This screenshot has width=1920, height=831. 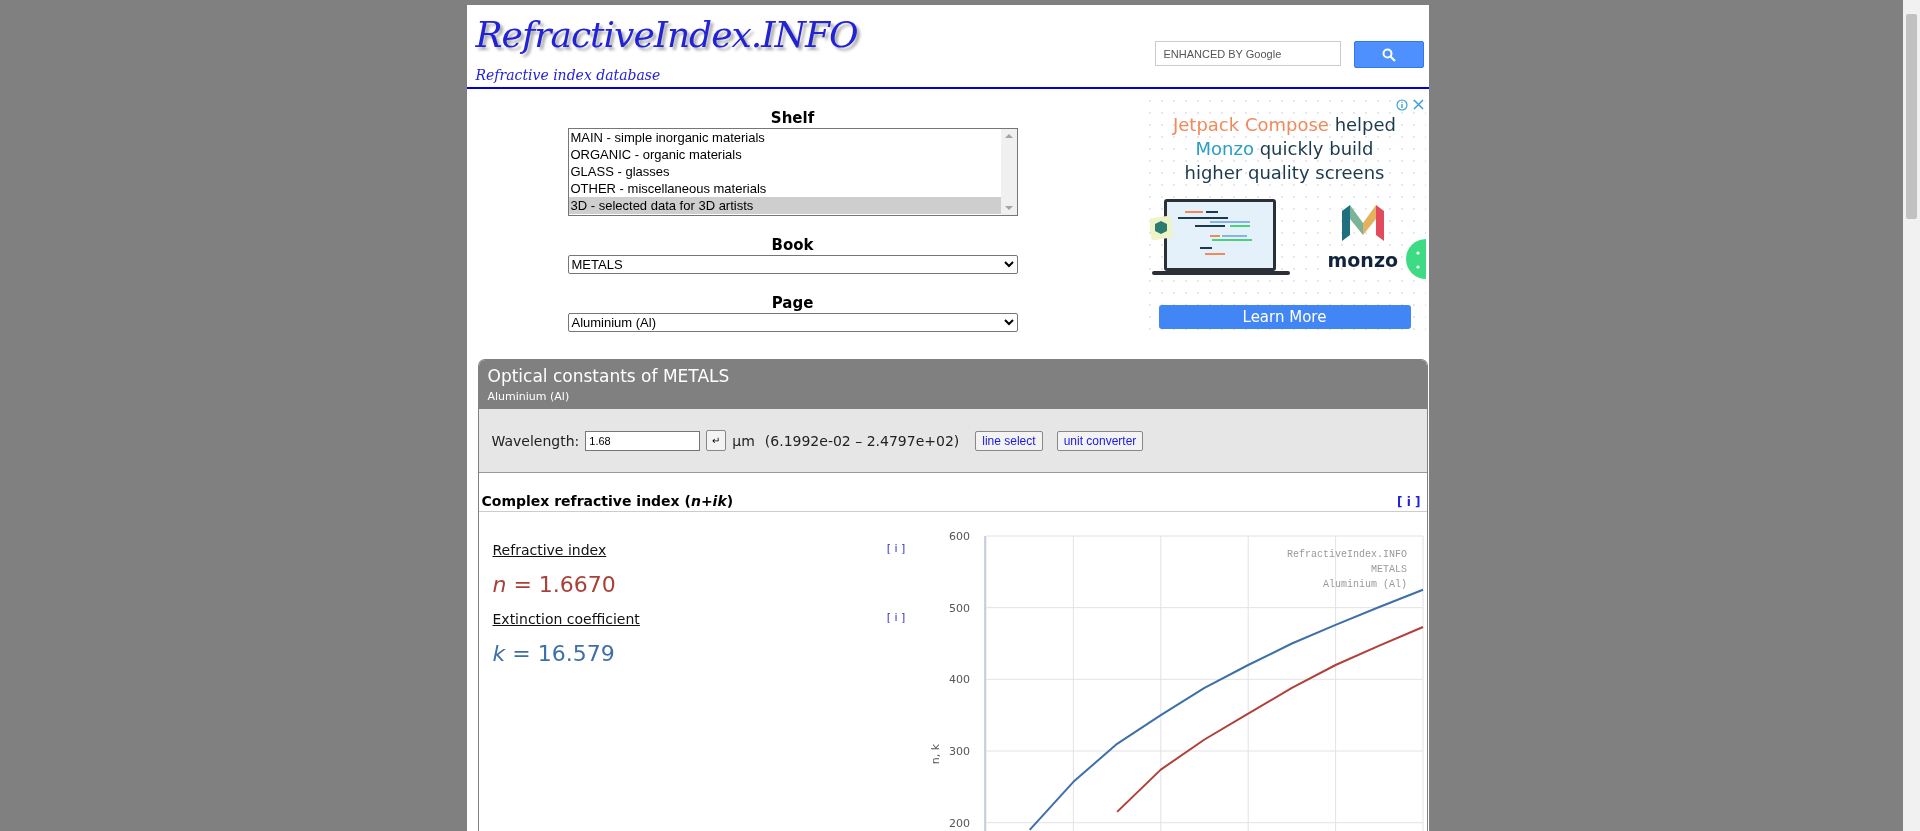 I want to click on site-title: RefractiveIndex.INFO, so click(x=666, y=35).